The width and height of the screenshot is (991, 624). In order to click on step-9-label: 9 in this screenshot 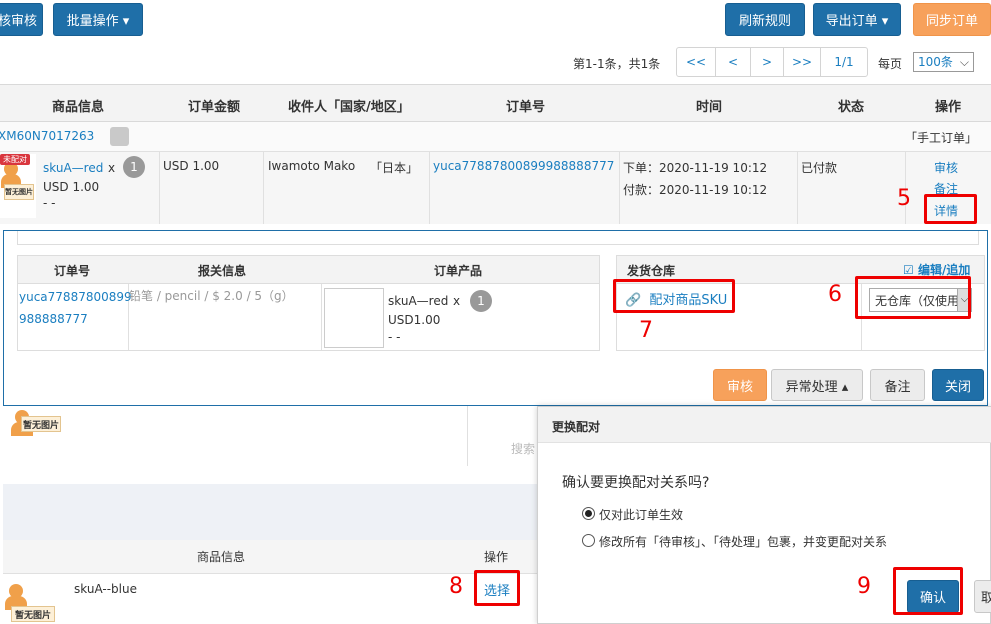, I will do `click(864, 586)`.